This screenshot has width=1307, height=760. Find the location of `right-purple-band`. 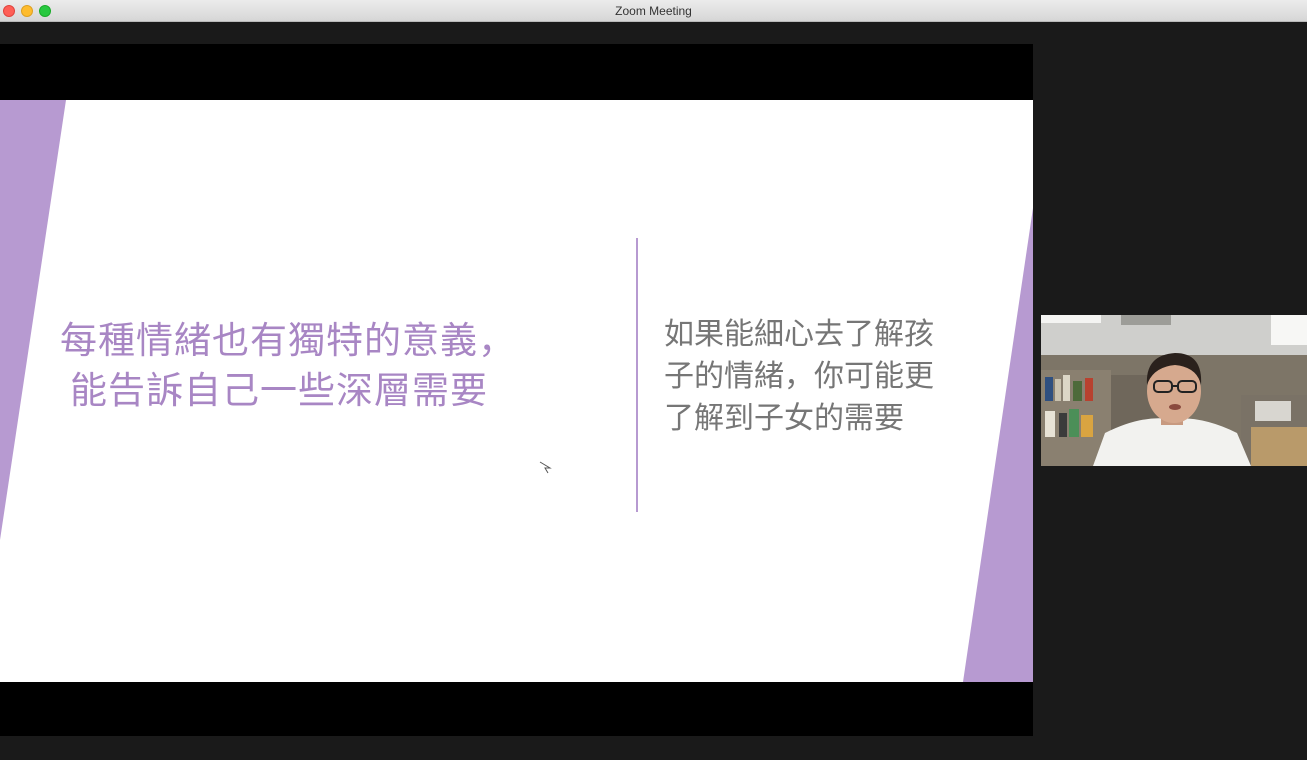

right-purple-band is located at coordinates (998, 445).